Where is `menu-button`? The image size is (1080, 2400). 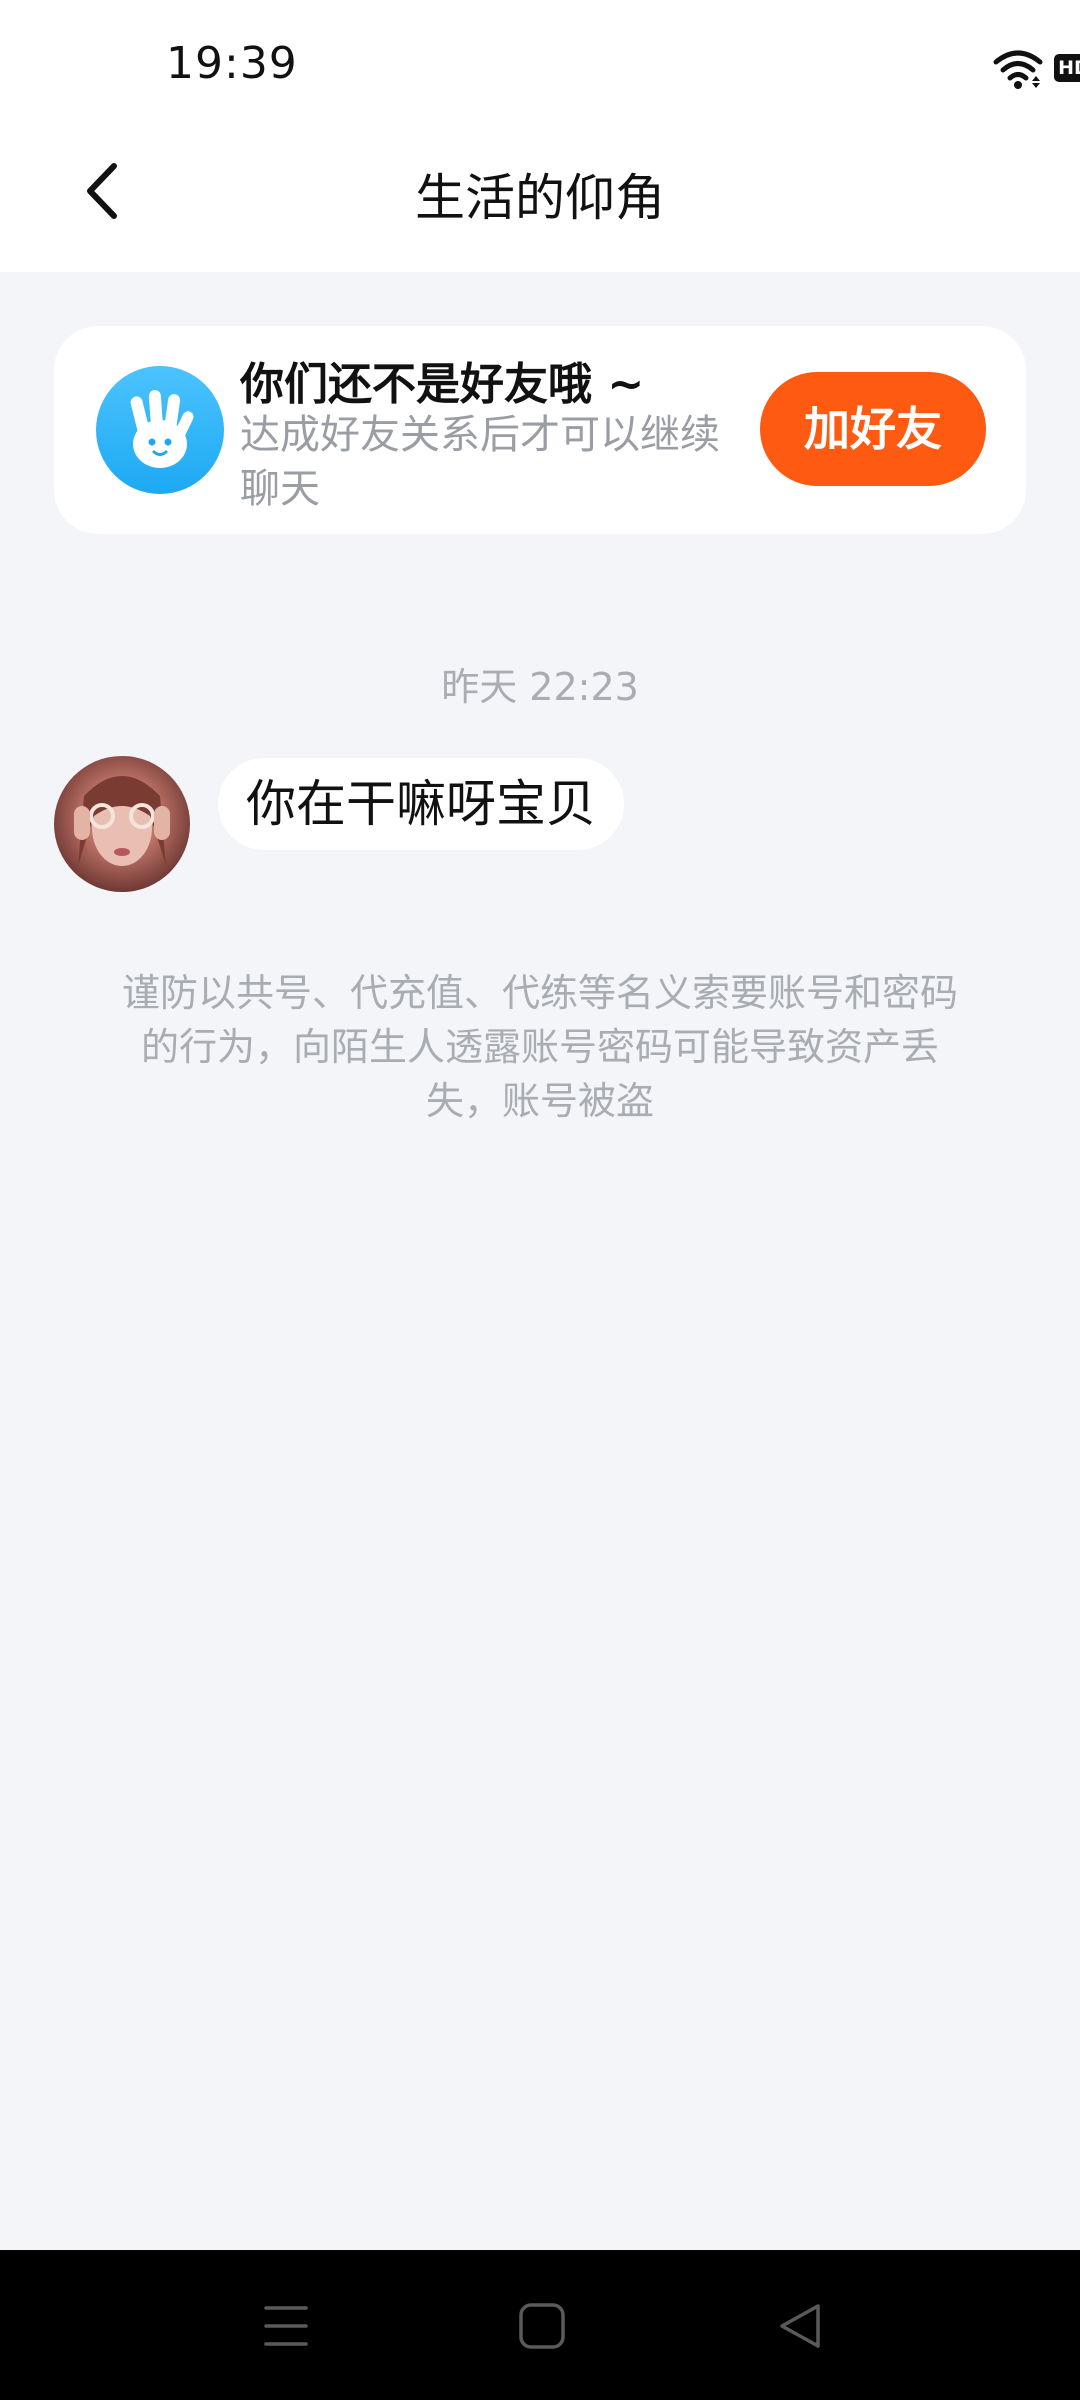
menu-button is located at coordinates (286, 2326).